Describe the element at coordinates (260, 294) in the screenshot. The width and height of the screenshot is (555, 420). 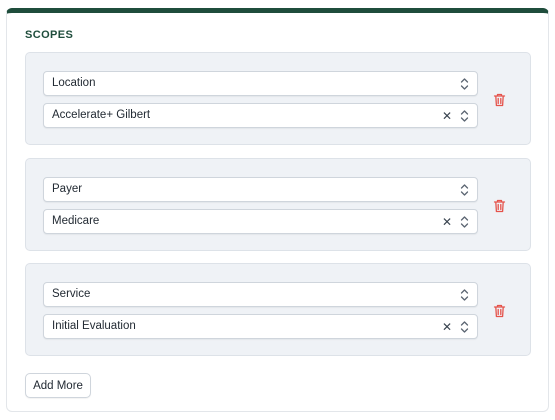
I see `scope-type-select: Service` at that location.